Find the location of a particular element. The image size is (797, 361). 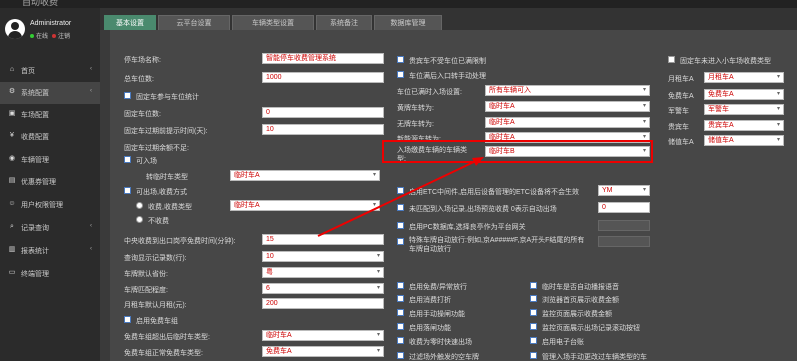

yellow-select: 临时车A is located at coordinates (567, 106).